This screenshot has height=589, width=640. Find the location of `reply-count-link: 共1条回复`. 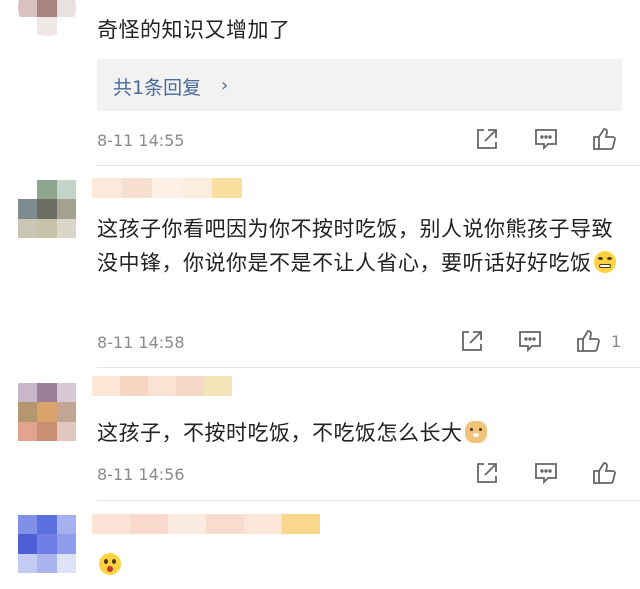

reply-count-link: 共1条回复 is located at coordinates (157, 86).